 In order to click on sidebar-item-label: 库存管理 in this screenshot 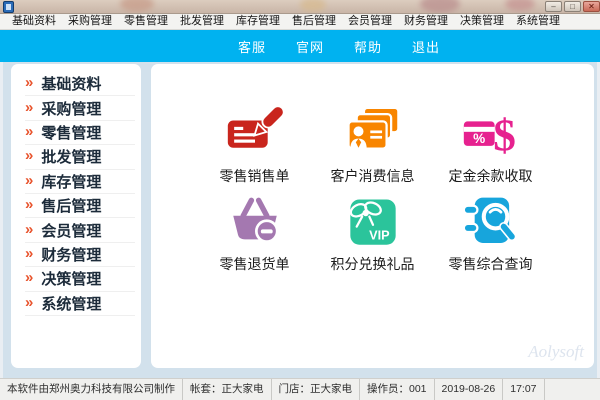, I will do `click(71, 182)`.